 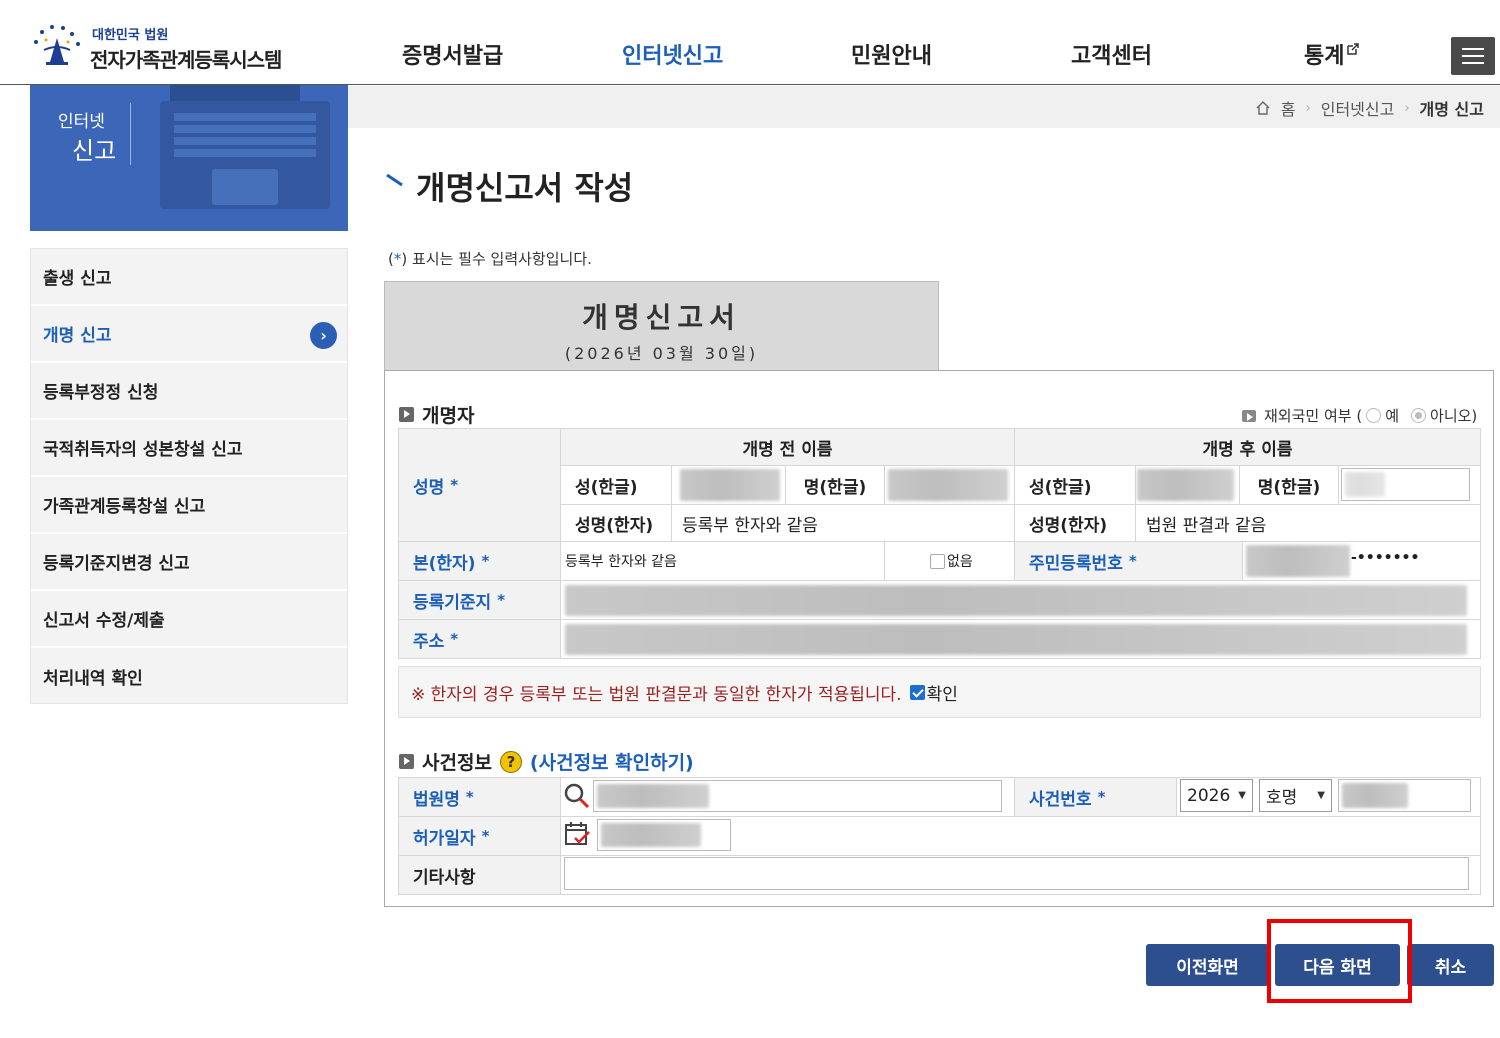 I want to click on page-title: 개명신고서 작성, so click(x=525, y=188).